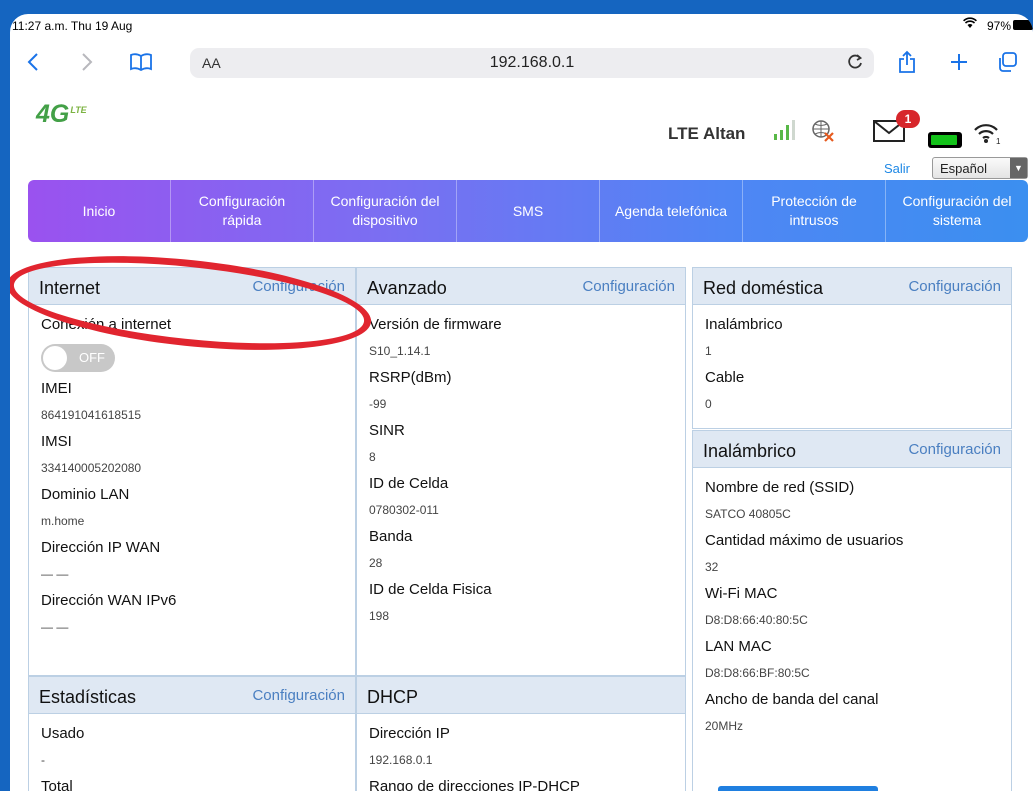  I want to click on network-name: LTE Altan, so click(707, 133).